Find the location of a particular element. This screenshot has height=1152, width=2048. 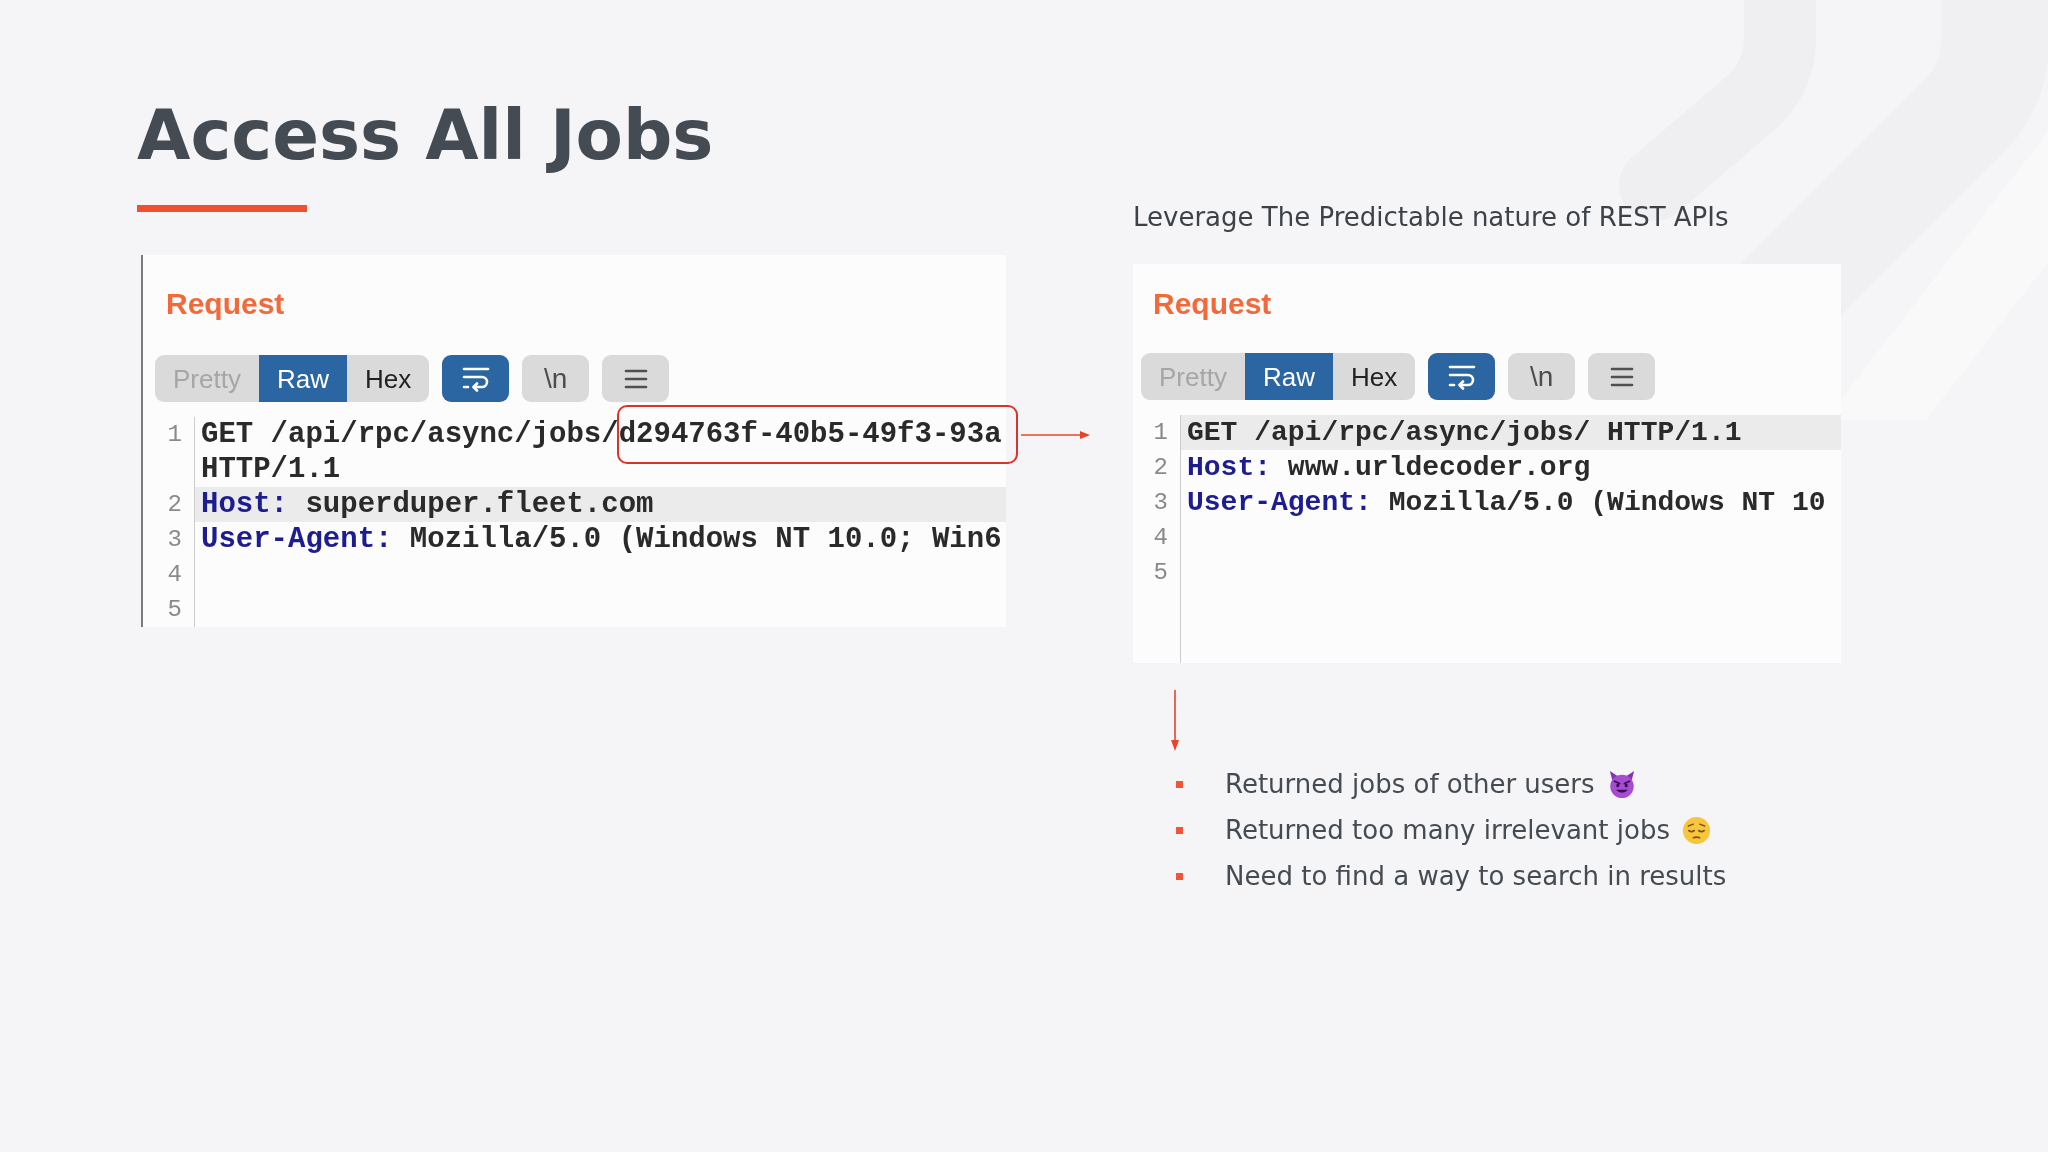

code-line: GET /api/rpc/async/jobs/ HTTP/1.1 is located at coordinates (1464, 433).